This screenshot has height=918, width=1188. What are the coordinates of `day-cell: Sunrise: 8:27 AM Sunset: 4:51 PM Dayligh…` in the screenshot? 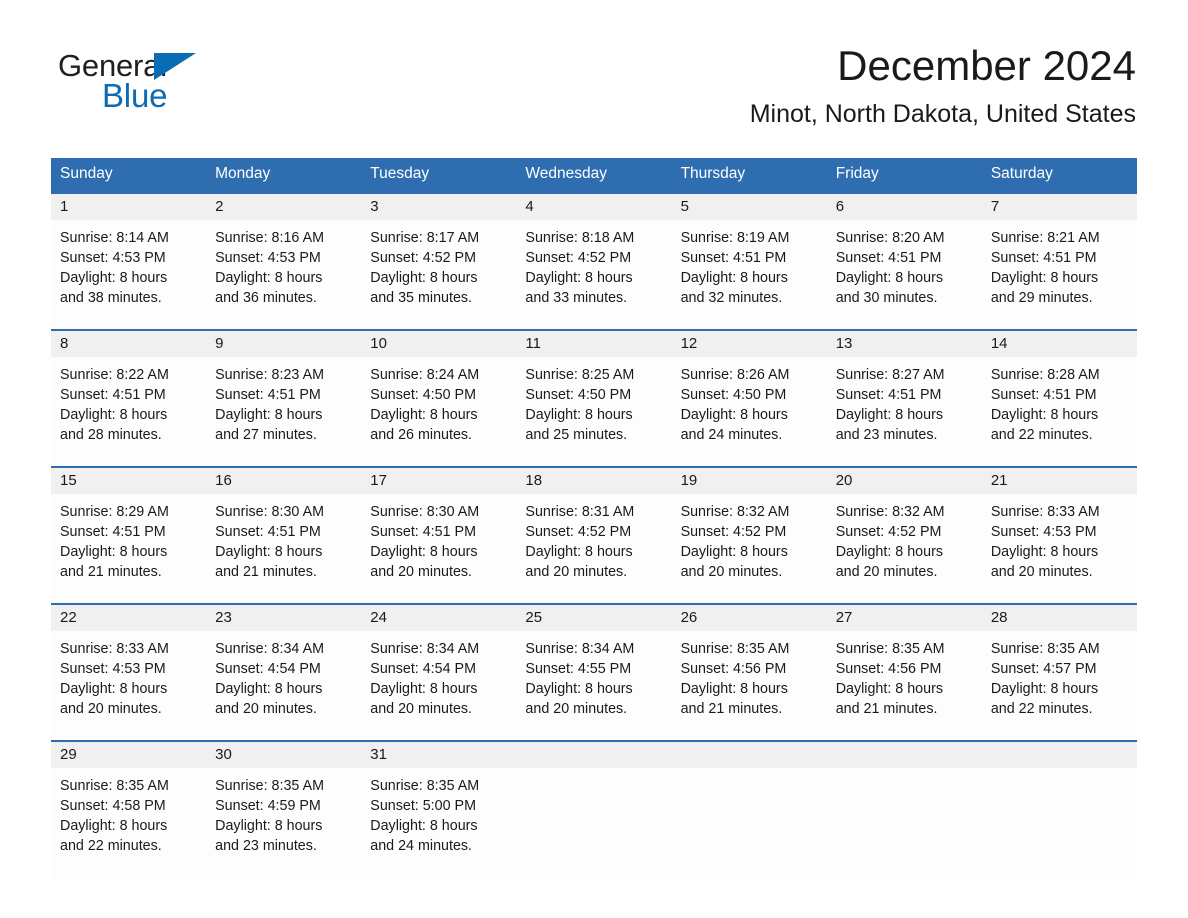 It's located at (904, 411).